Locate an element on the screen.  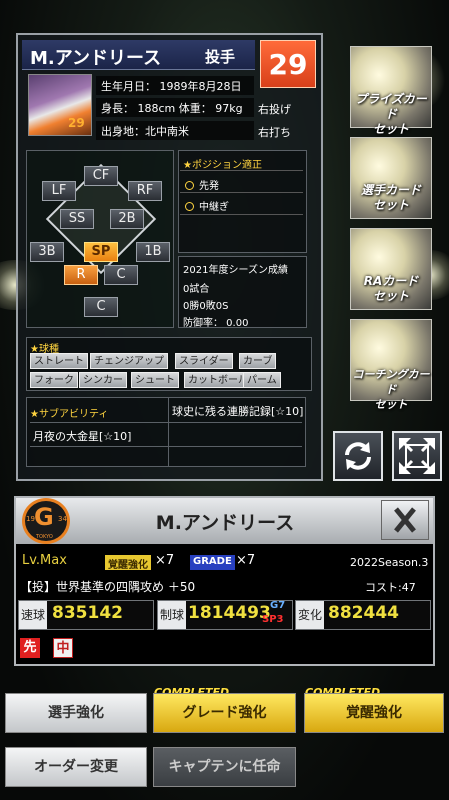
stat-break-label: 変化 is located at coordinates (310, 615).